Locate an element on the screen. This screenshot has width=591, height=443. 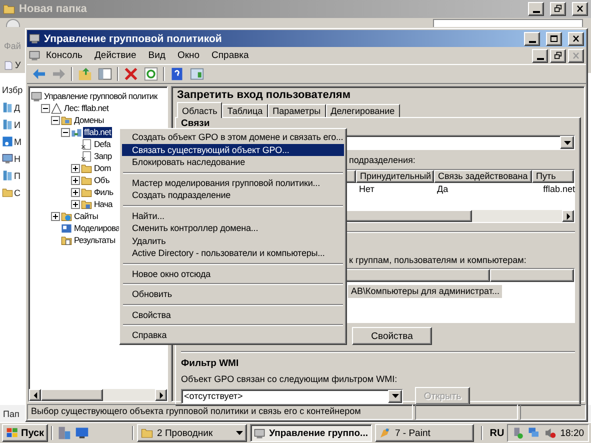
tab: Делегирование is located at coordinates (363, 110).